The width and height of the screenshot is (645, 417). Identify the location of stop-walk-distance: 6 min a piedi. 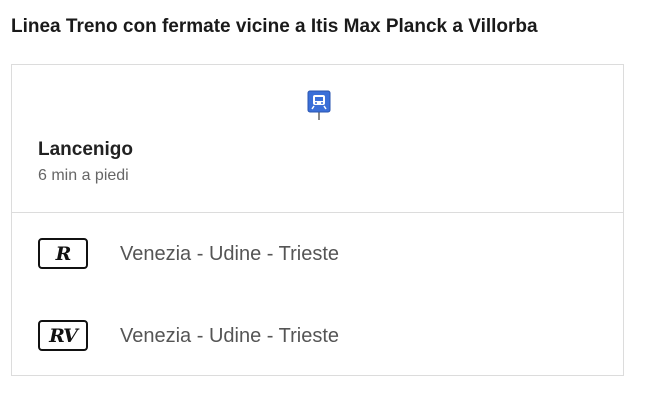
(83, 175).